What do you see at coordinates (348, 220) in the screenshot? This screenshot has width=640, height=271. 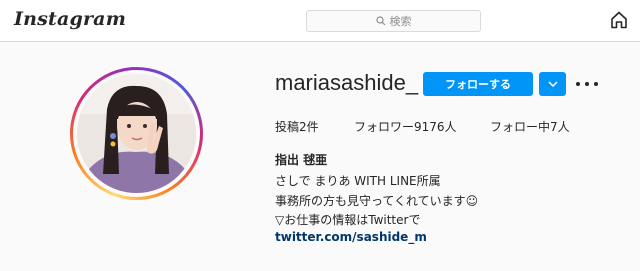 I see `bio-line: ▽お仕事の情報はTwitterで` at bounding box center [348, 220].